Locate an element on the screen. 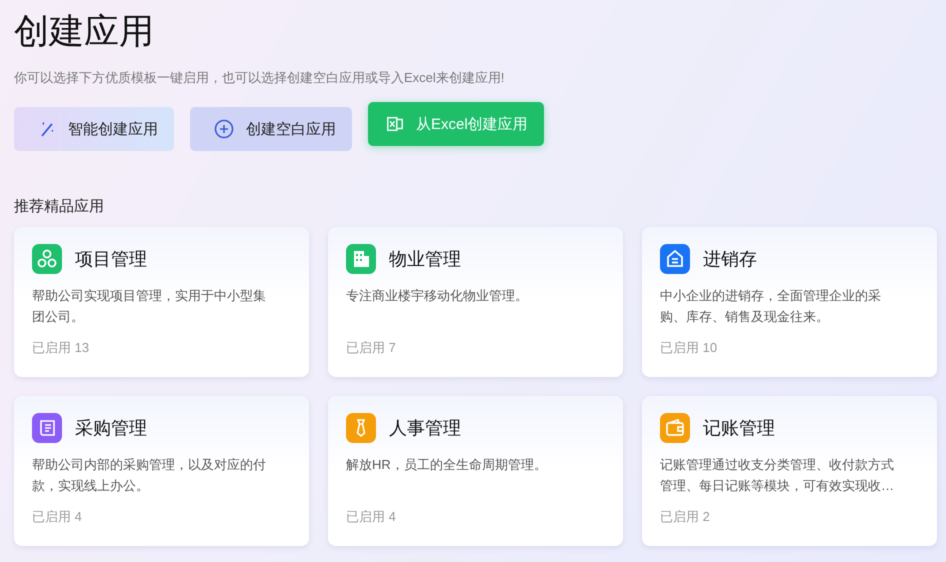 The image size is (946, 562). app-name: 采购管理 is located at coordinates (111, 428).